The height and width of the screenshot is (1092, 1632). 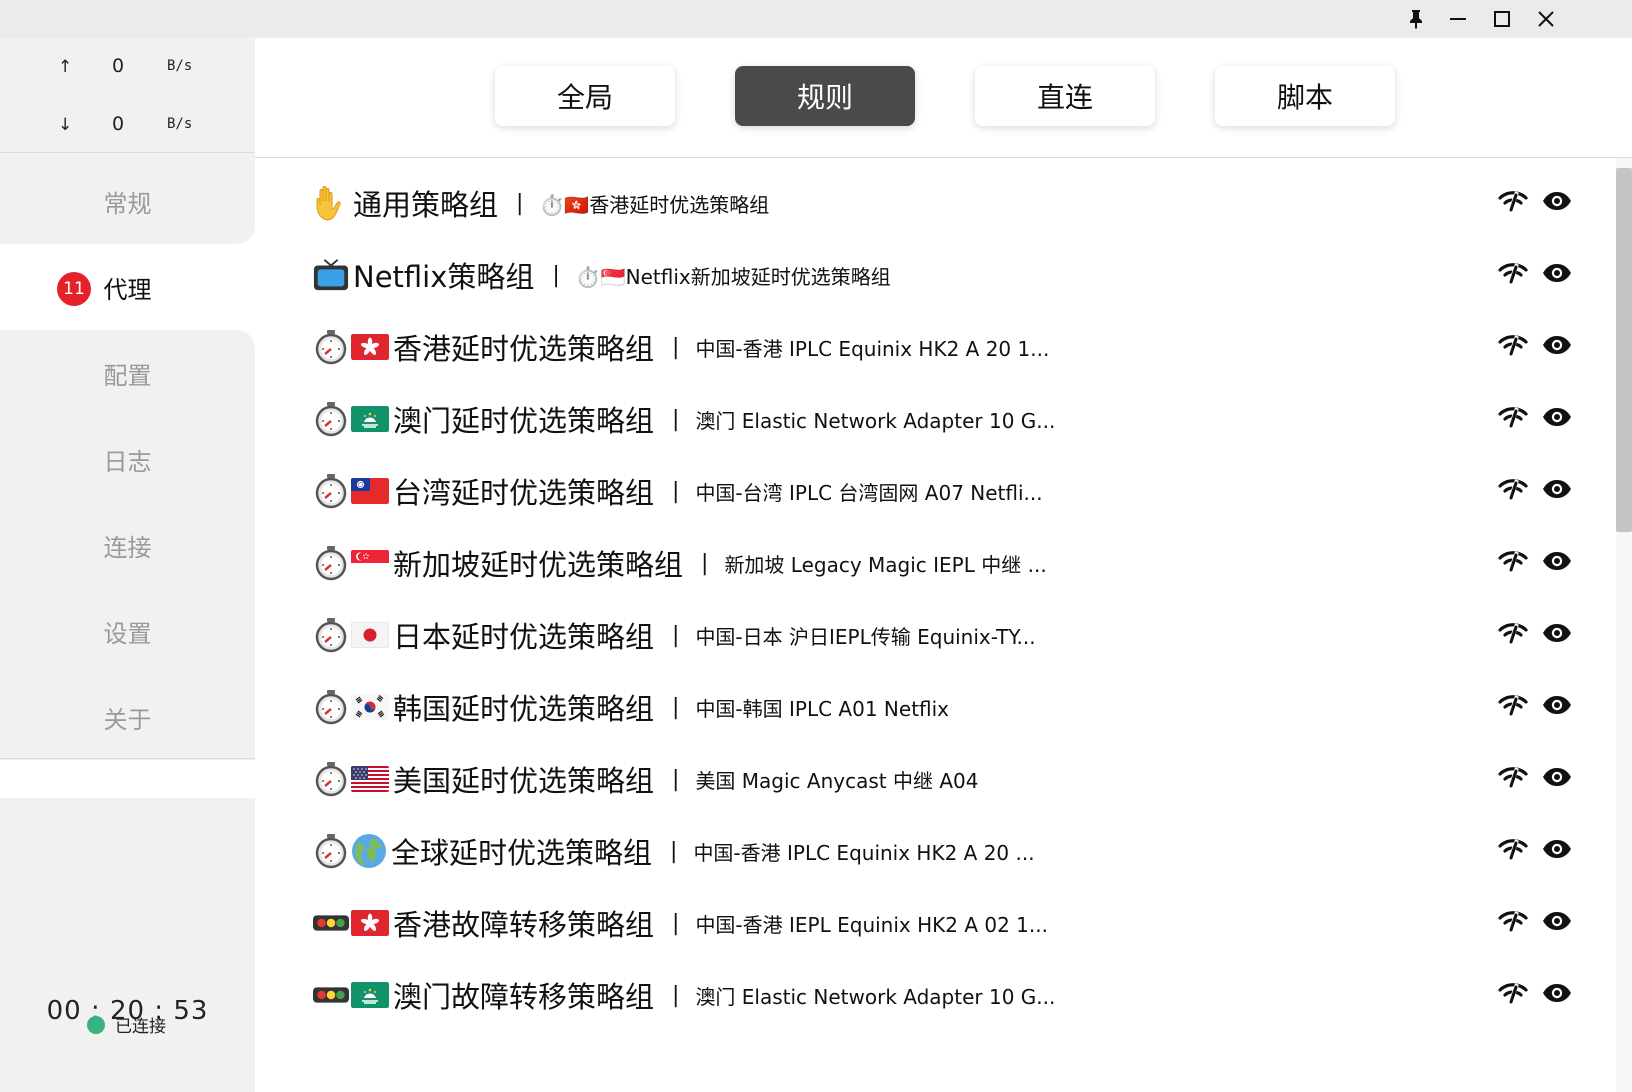 What do you see at coordinates (371, 563) in the screenshot?
I see `singapore-flag-icon` at bounding box center [371, 563].